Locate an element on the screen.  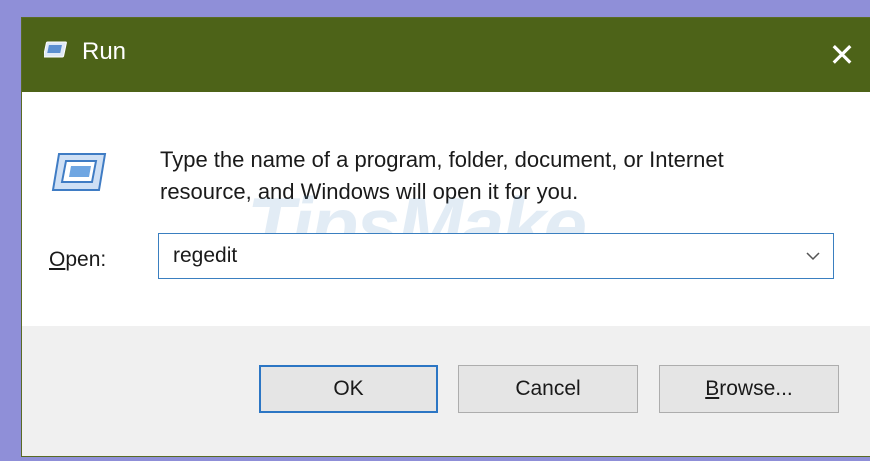
chevron-down-icon is located at coordinates (813, 255).